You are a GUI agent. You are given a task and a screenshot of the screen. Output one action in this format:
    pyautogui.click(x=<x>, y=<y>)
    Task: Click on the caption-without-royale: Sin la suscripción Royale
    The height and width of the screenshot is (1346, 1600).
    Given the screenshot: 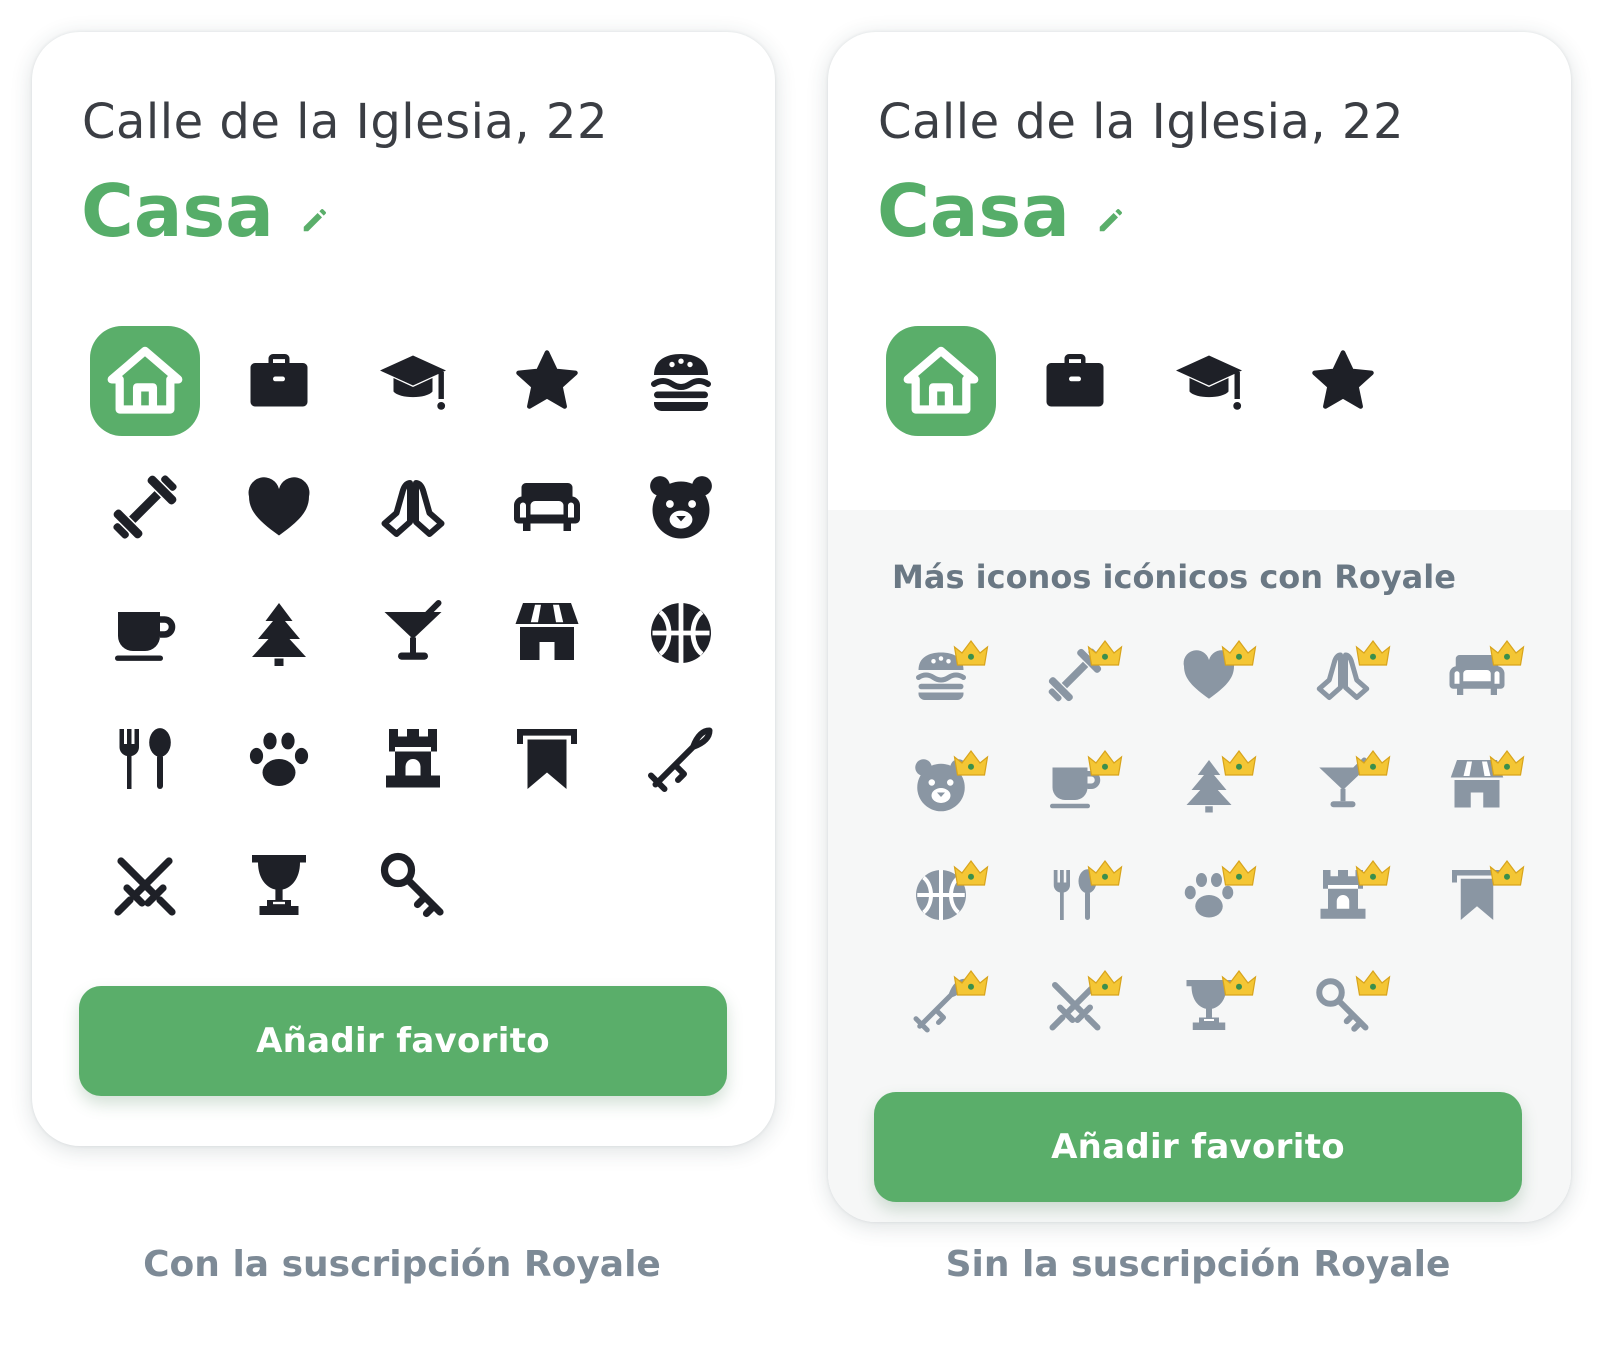 What is the action you would take?
    pyautogui.click(x=1198, y=1264)
    